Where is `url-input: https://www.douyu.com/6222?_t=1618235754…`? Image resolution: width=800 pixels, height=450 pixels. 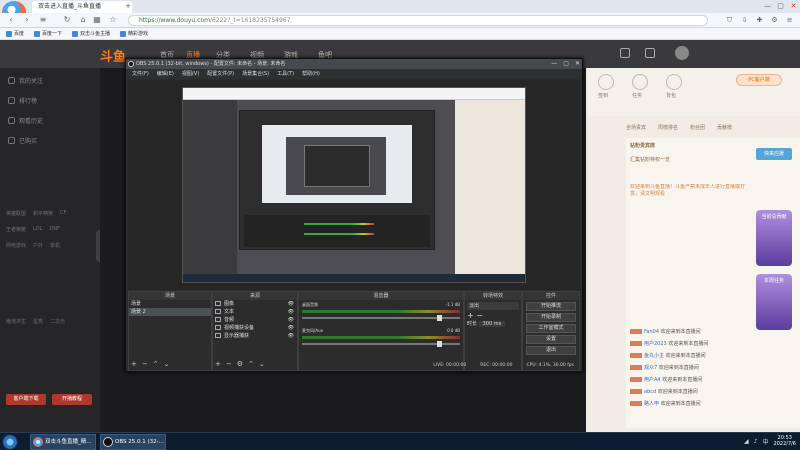 url-input: https://www.douyu.com/6222?_t=1618235754… is located at coordinates (418, 20).